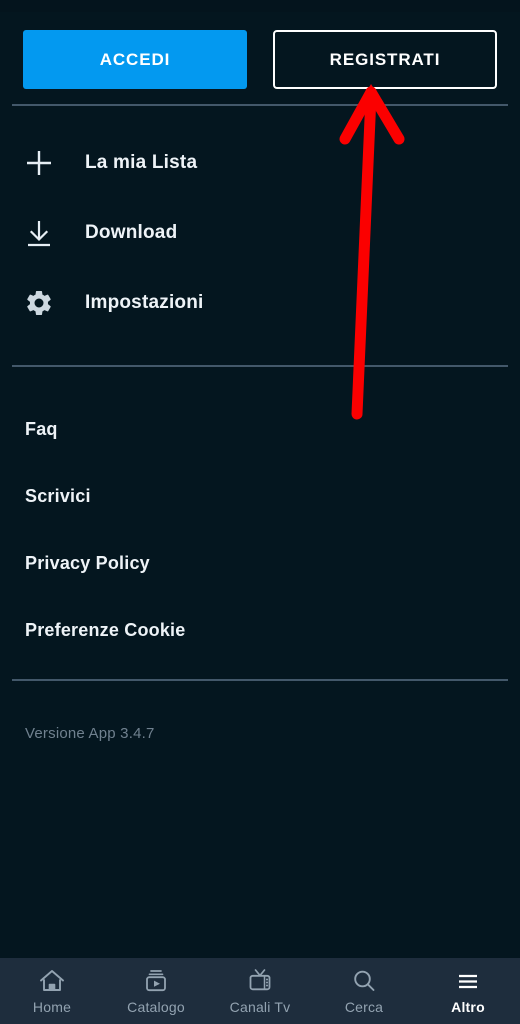 The width and height of the screenshot is (520, 1024). What do you see at coordinates (364, 1007) in the screenshot?
I see `nav-item-label: Cerca` at bounding box center [364, 1007].